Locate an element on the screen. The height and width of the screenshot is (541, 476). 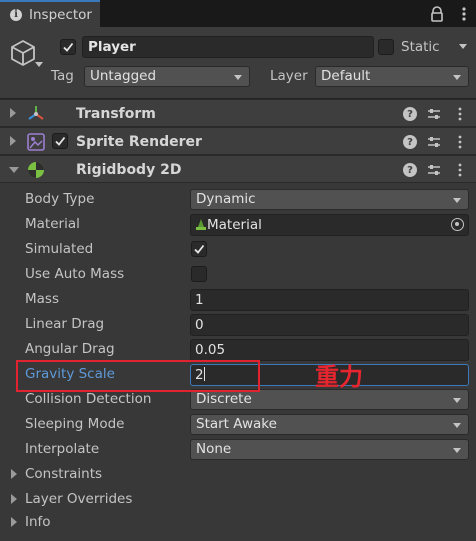
layer-value: Default is located at coordinates (346, 76).